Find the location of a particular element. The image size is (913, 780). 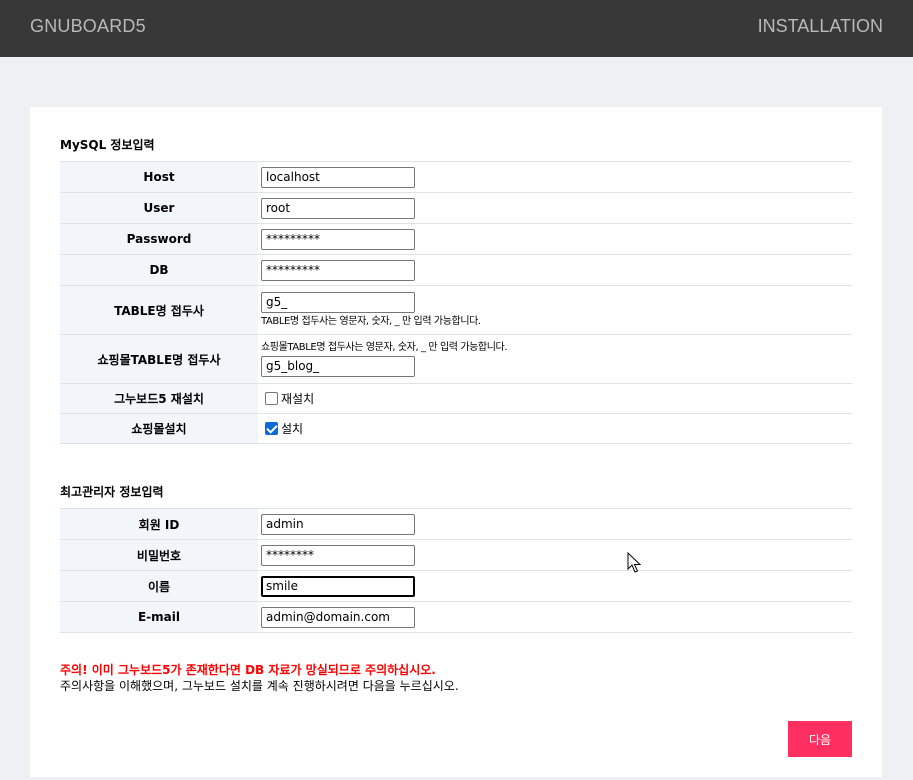

shop-prefix-label: 쇼핑몰TABLE명 접두사 is located at coordinates (159, 359).